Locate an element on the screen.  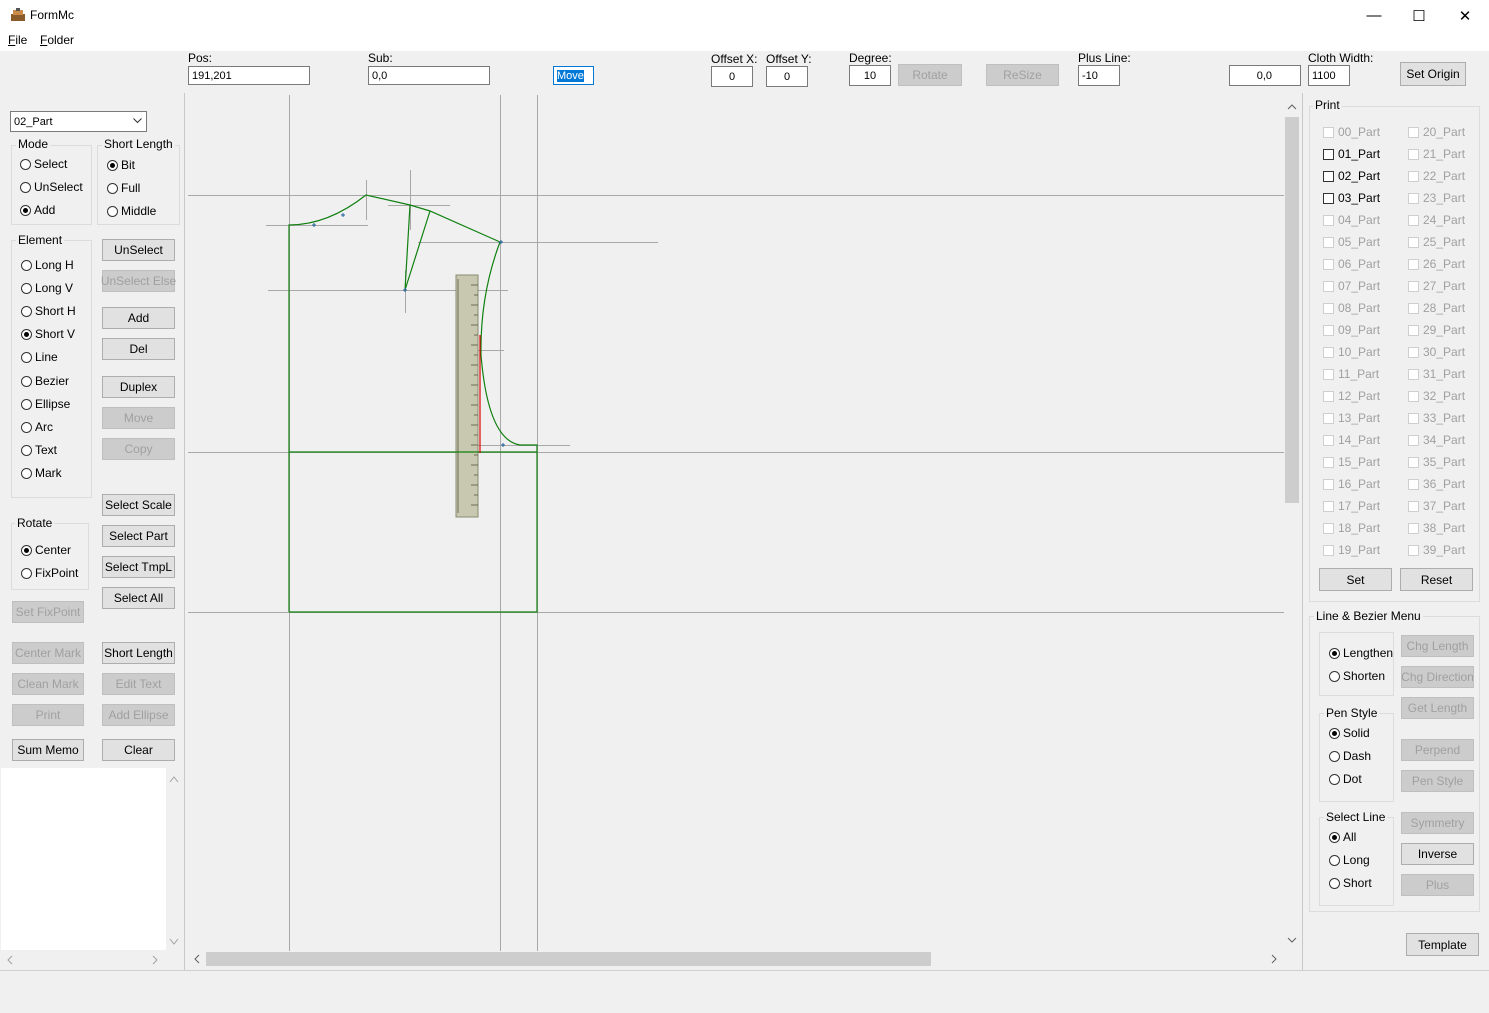
print-part-10-checkbox: 10_Part is located at coordinates (1351, 352).